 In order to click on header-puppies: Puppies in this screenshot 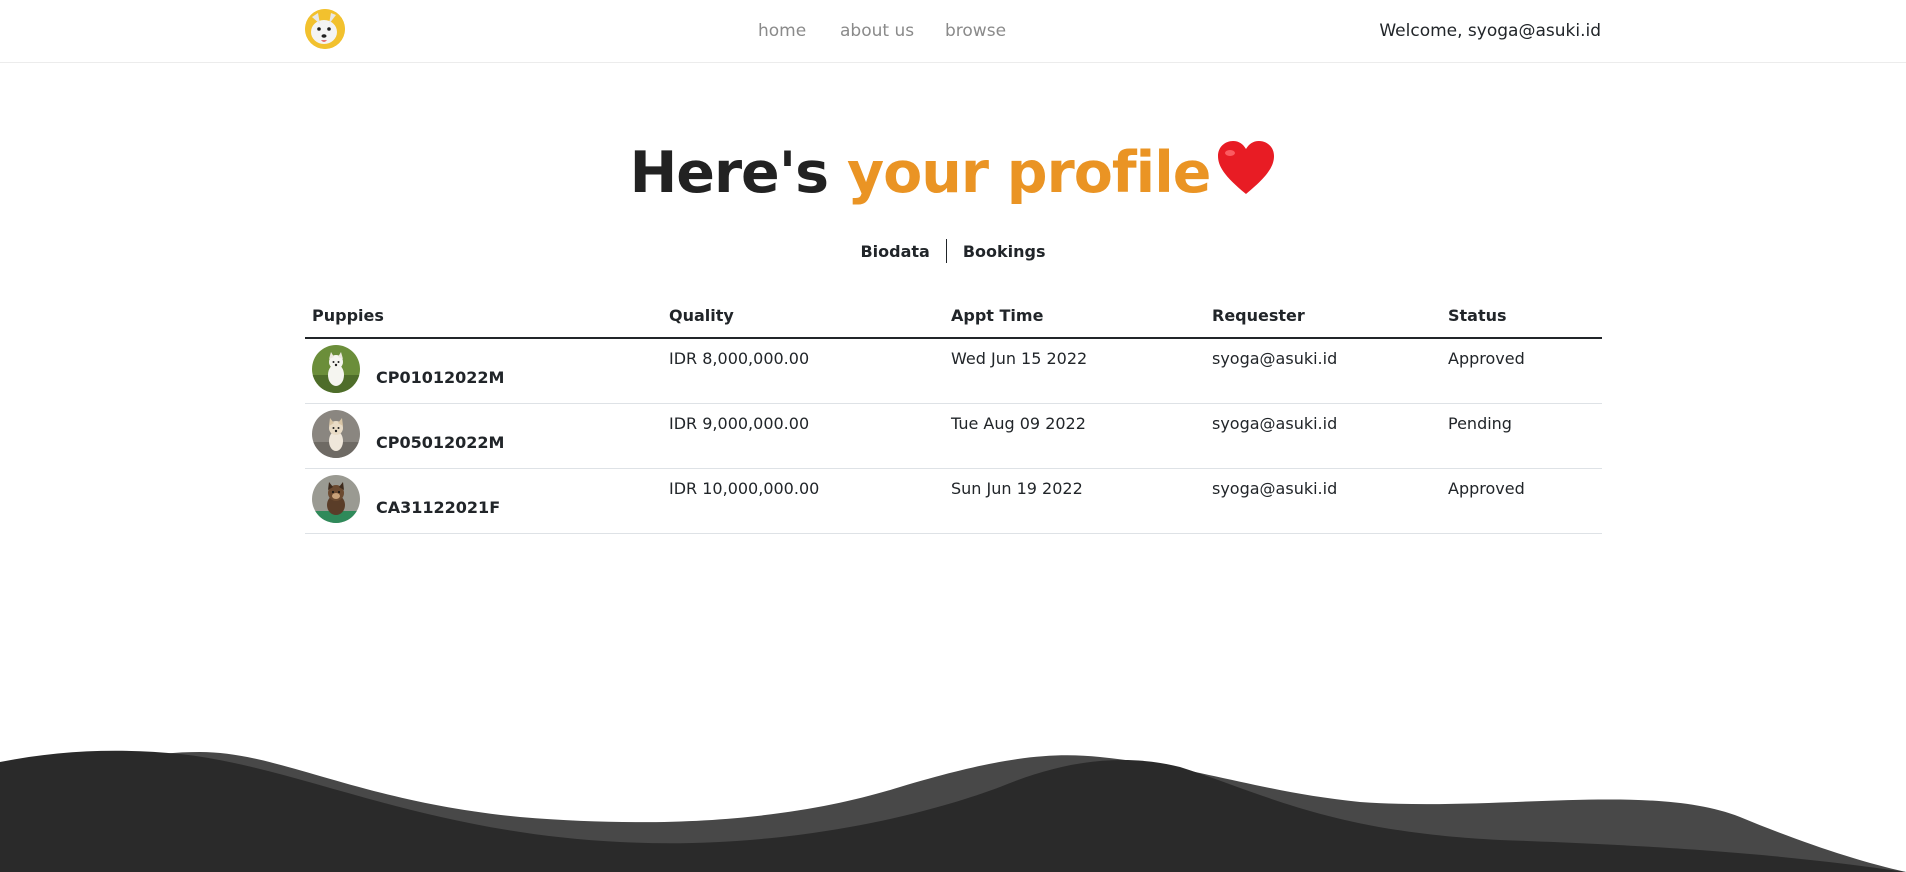, I will do `click(483, 317)`.